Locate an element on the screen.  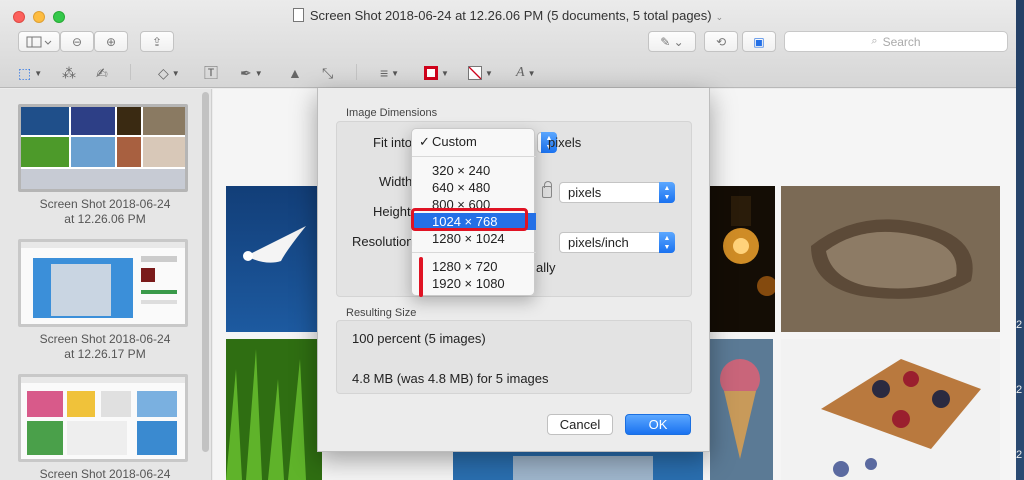
menu-item-640x480: 640 × 480 is located at coordinates (474, 187).